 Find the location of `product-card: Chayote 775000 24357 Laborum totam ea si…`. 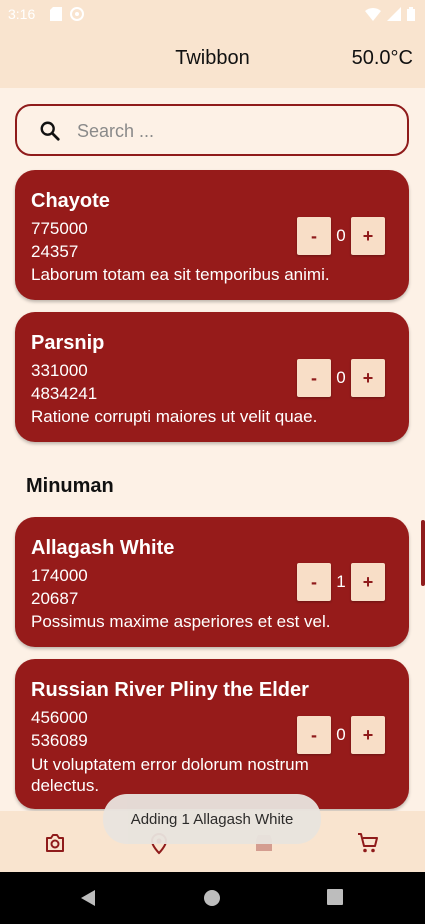

product-card: Chayote 775000 24357 Laborum totam ea si… is located at coordinates (212, 235).